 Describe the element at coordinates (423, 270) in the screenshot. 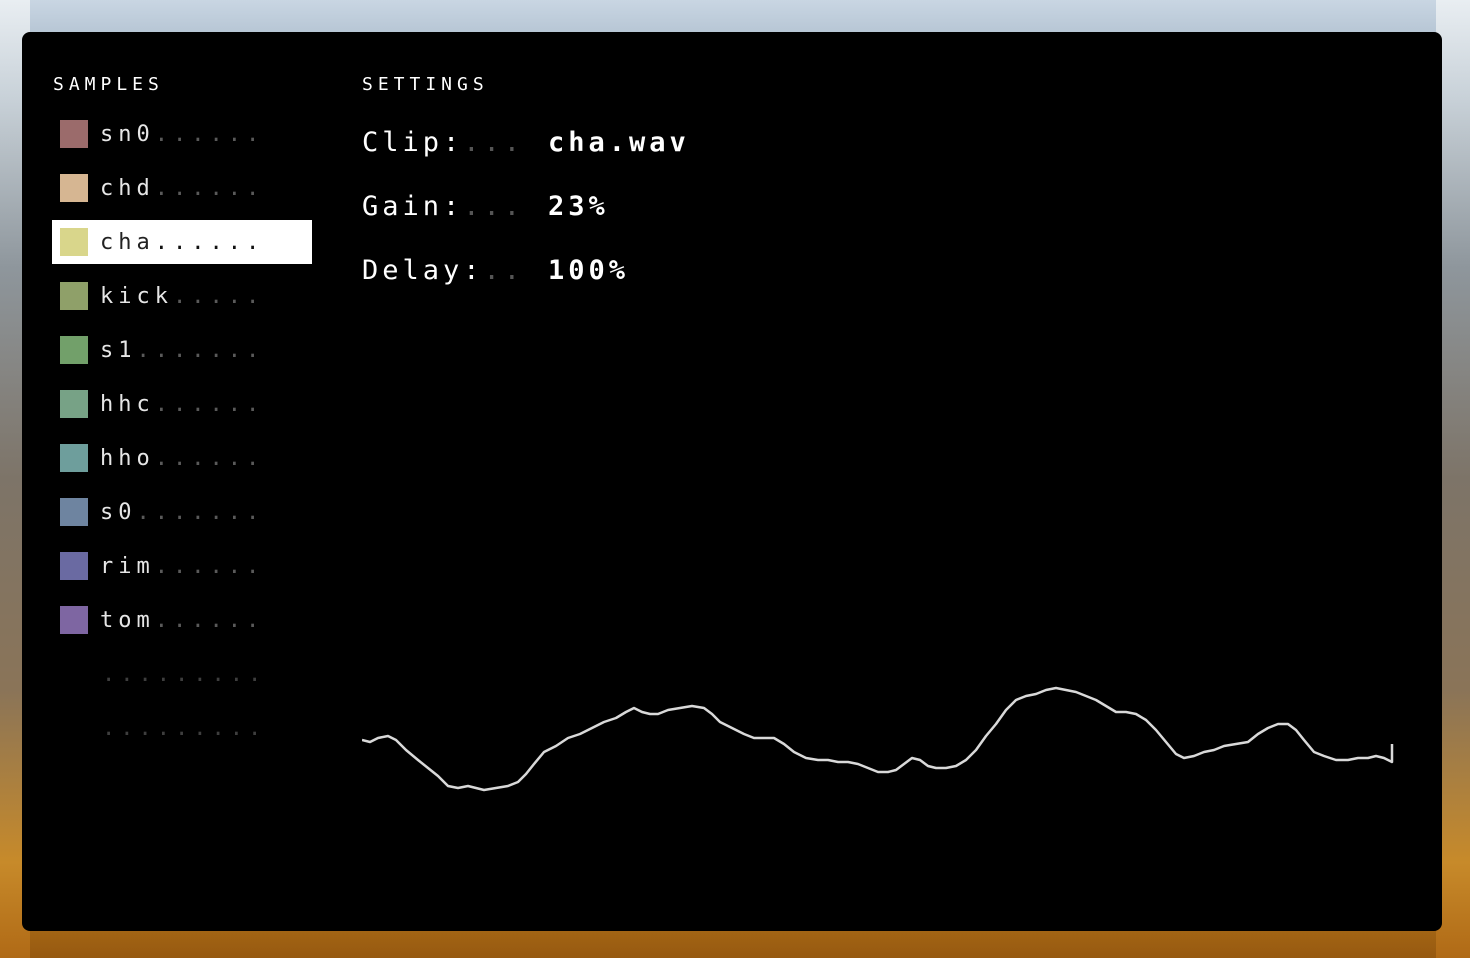

I see `delay-label: Delay:` at that location.